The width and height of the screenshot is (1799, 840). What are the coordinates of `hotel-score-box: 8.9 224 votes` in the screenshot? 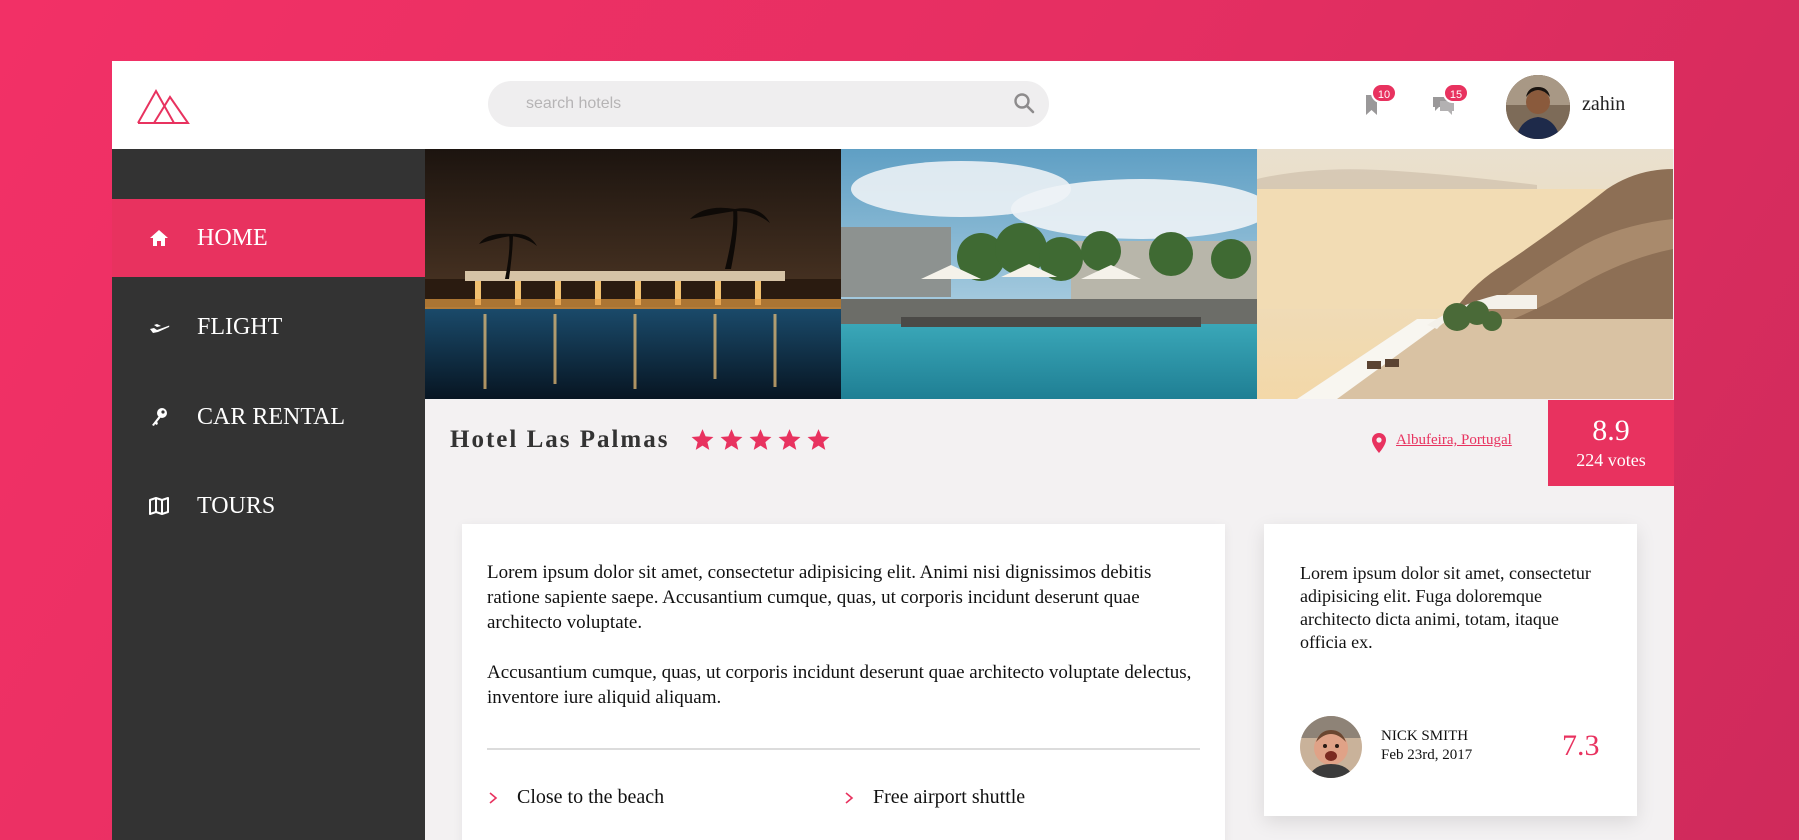 It's located at (1611, 443).